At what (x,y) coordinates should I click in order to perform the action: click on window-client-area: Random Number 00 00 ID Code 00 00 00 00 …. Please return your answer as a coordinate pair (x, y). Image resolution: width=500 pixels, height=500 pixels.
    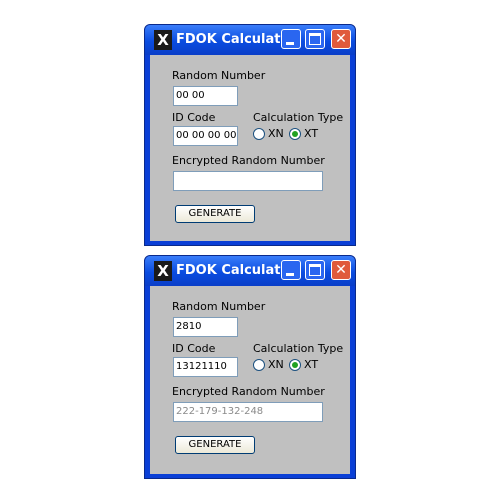
    Looking at the image, I should click on (250, 148).